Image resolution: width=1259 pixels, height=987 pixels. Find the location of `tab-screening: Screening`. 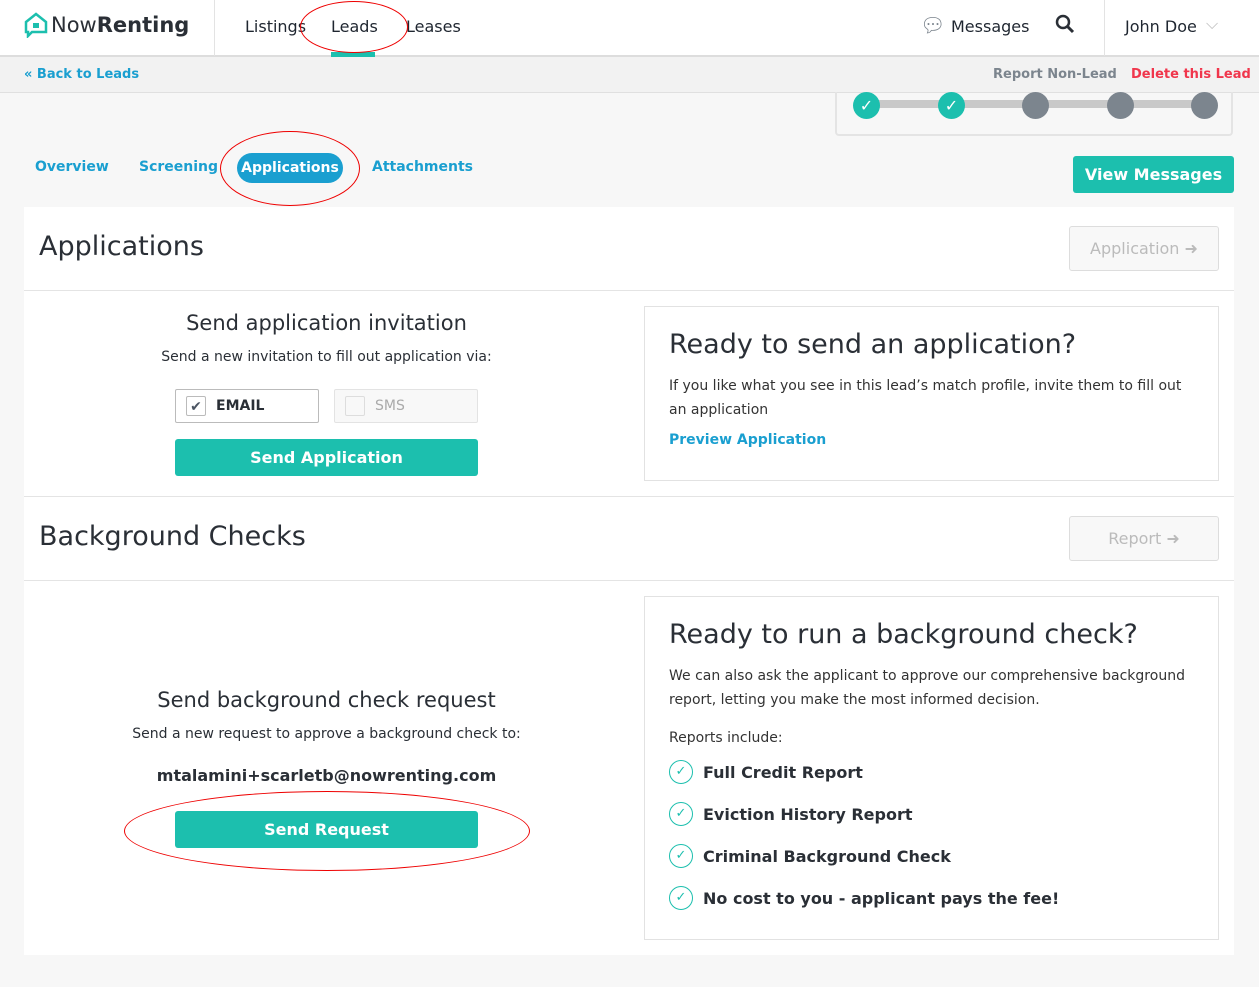

tab-screening: Screening is located at coordinates (178, 167).